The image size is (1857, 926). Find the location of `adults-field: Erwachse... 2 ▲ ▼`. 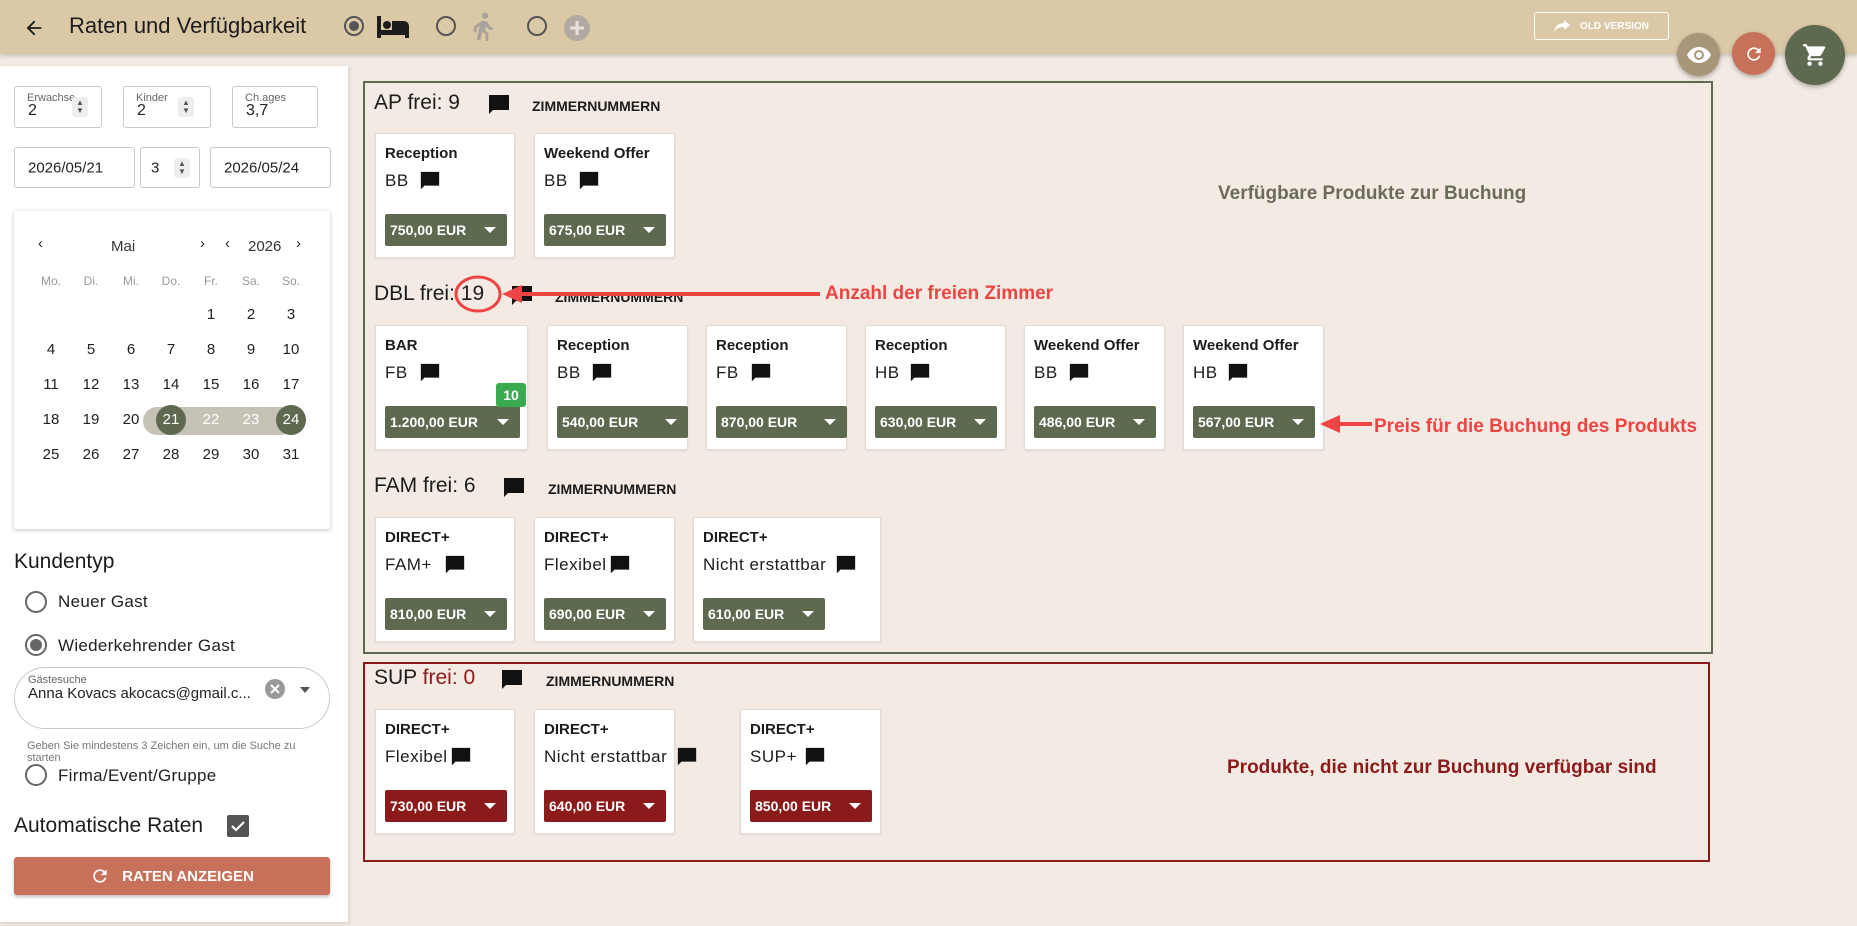

adults-field: Erwachse... 2 ▲ ▼ is located at coordinates (58, 107).